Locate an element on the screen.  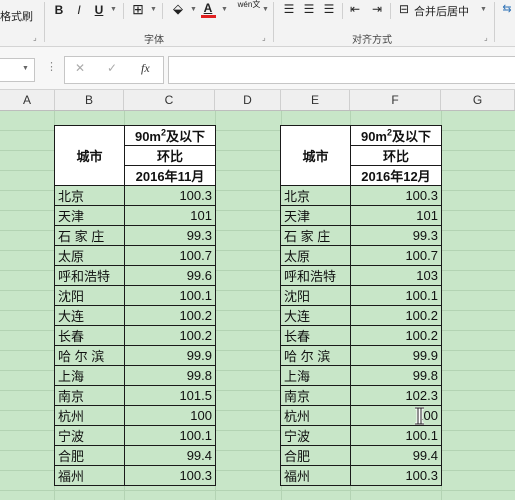
alignment-dialog-launcher-icon: ⌟ is located at coordinates (486, 37).